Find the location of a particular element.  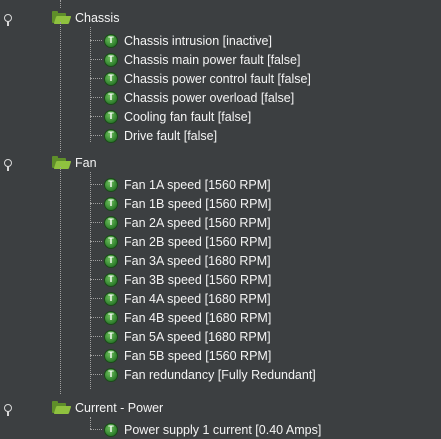

tree-leaf: T Cooling fan fault [false] is located at coordinates (177, 116).